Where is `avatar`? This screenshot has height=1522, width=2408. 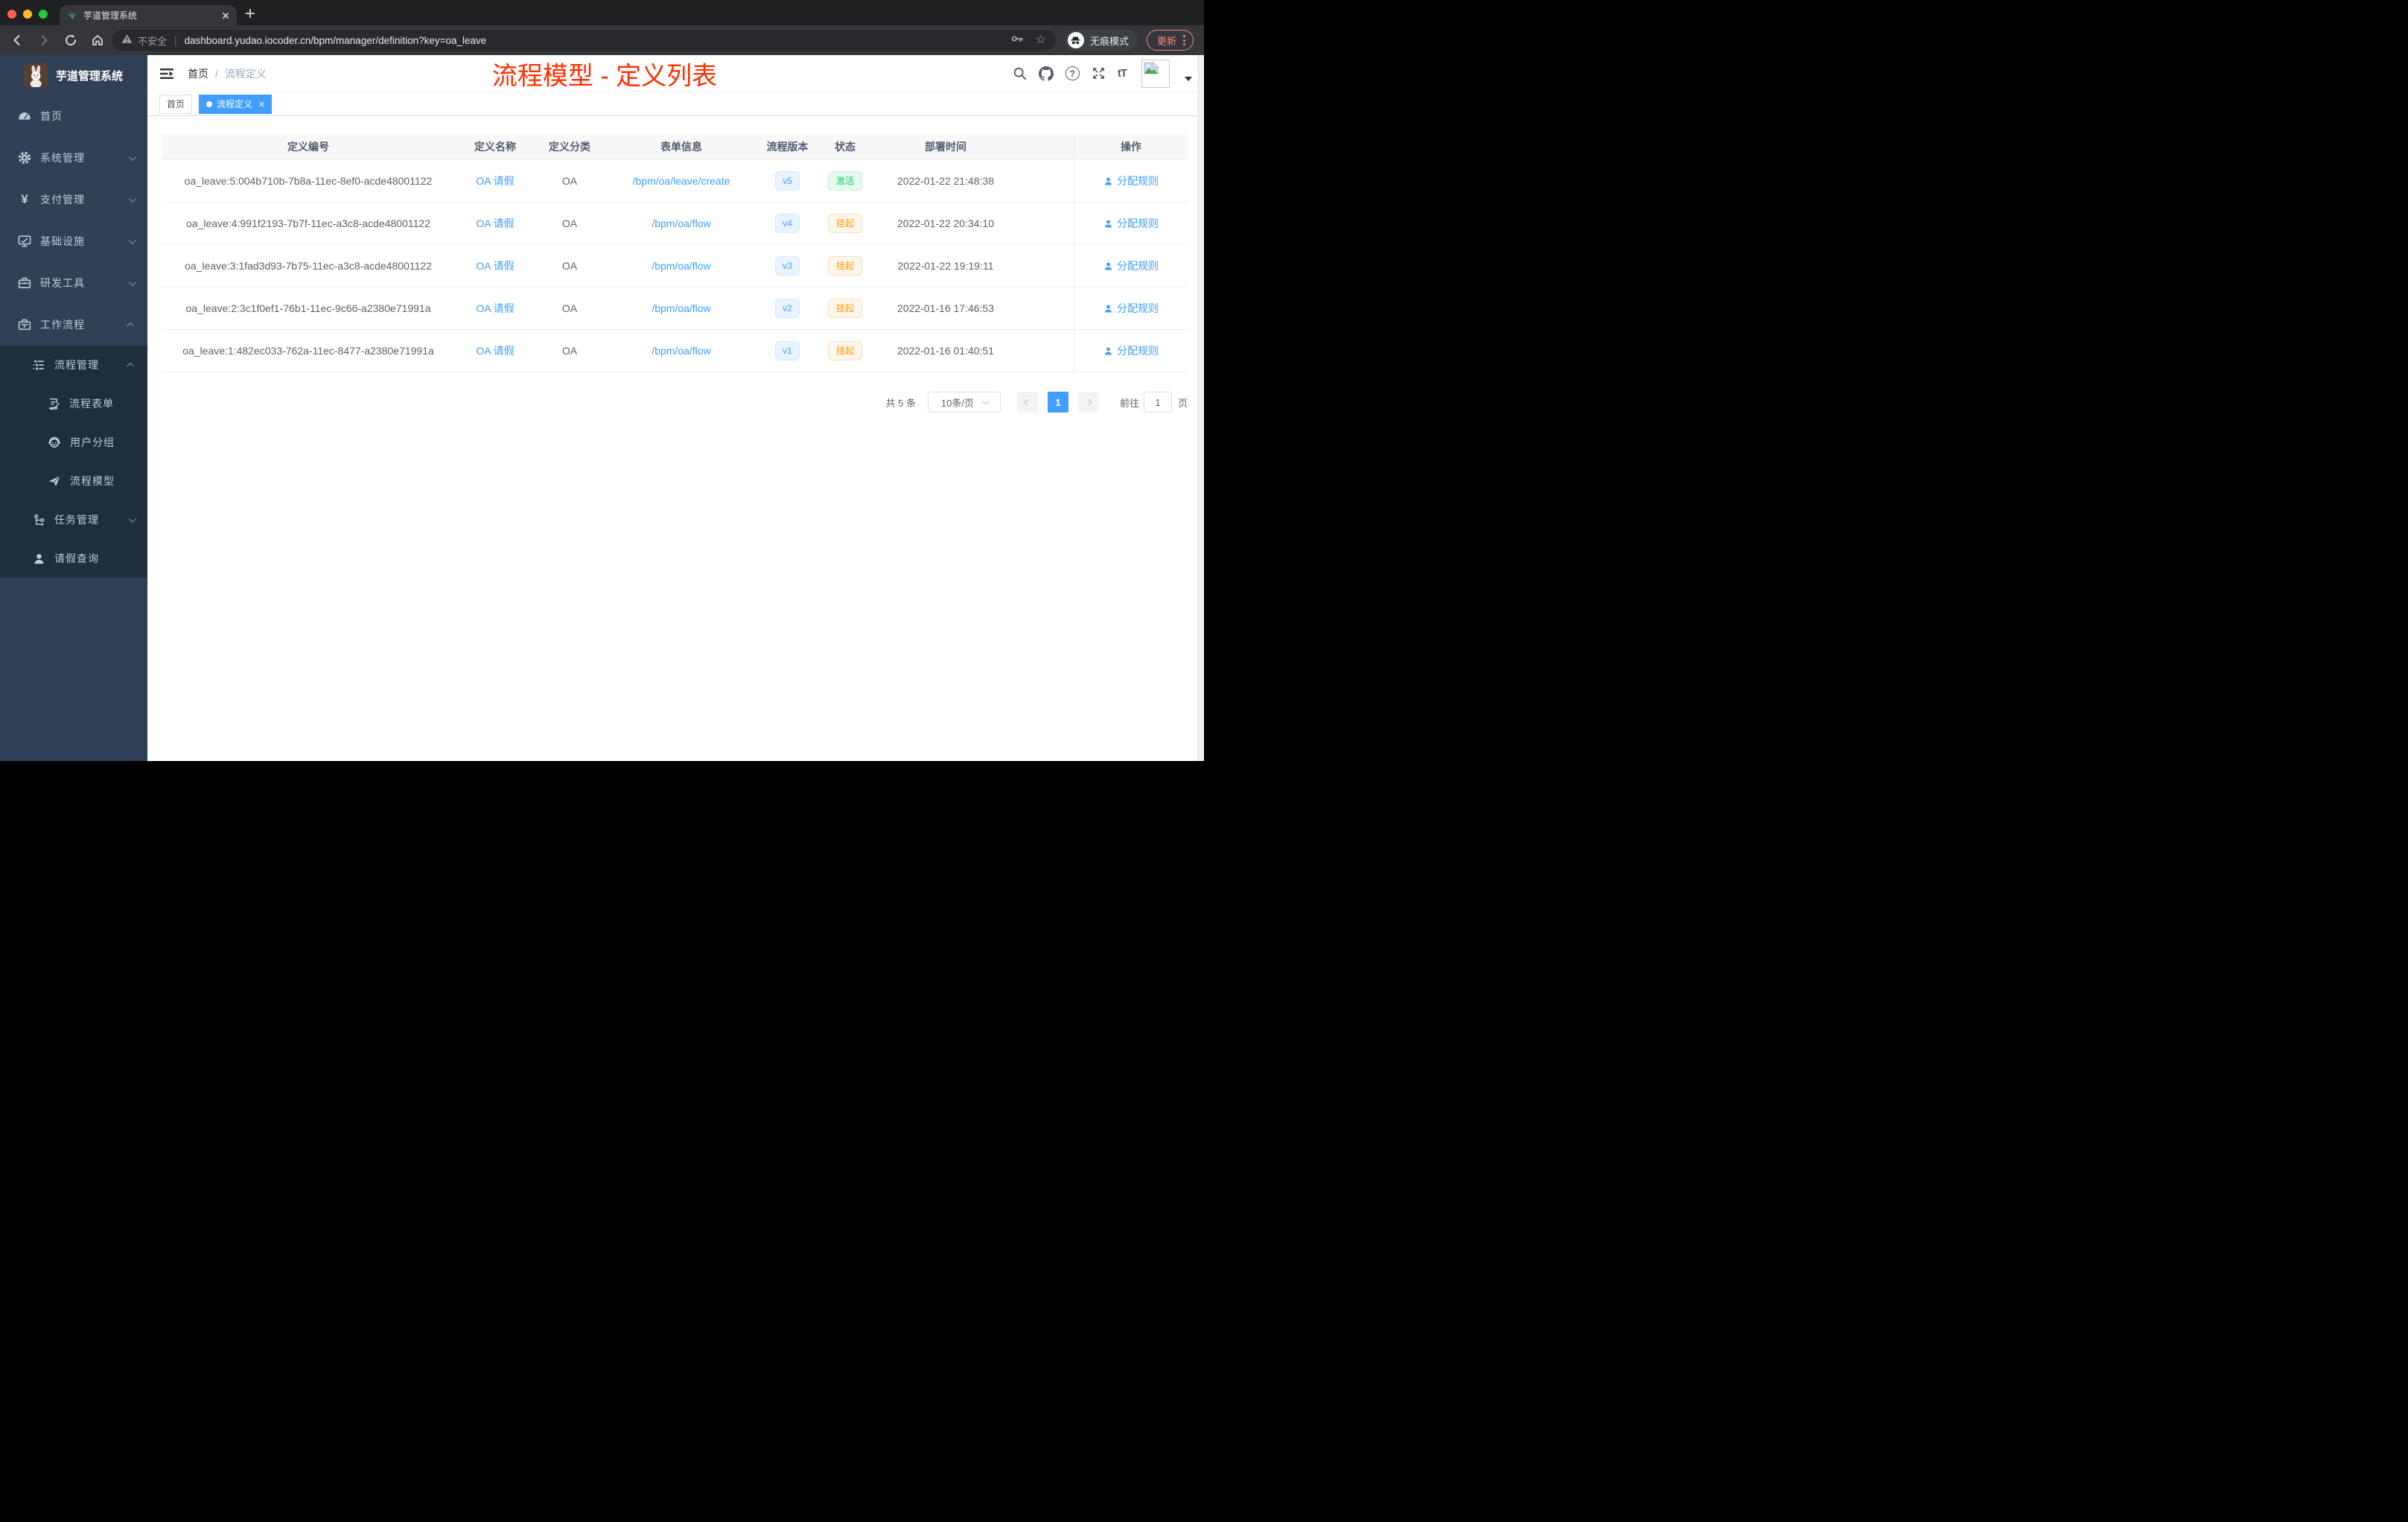 avatar is located at coordinates (1155, 73).